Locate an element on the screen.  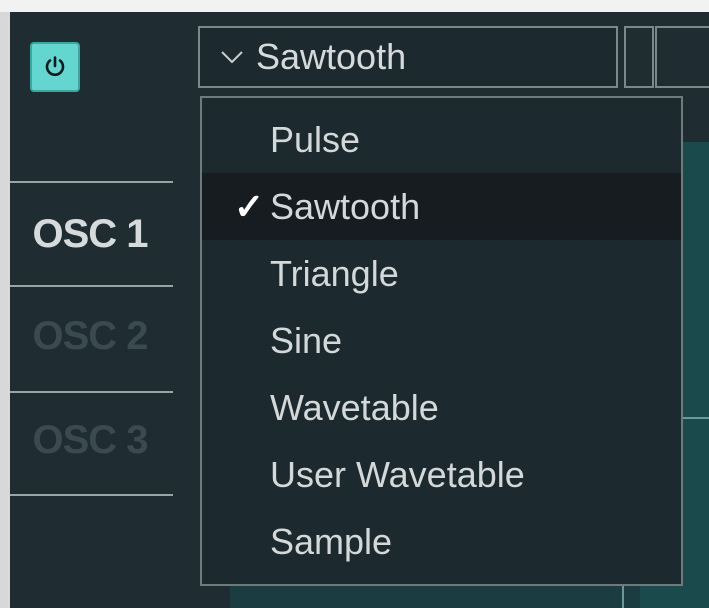
waveform-select: Sawtooth is located at coordinates (408, 57).